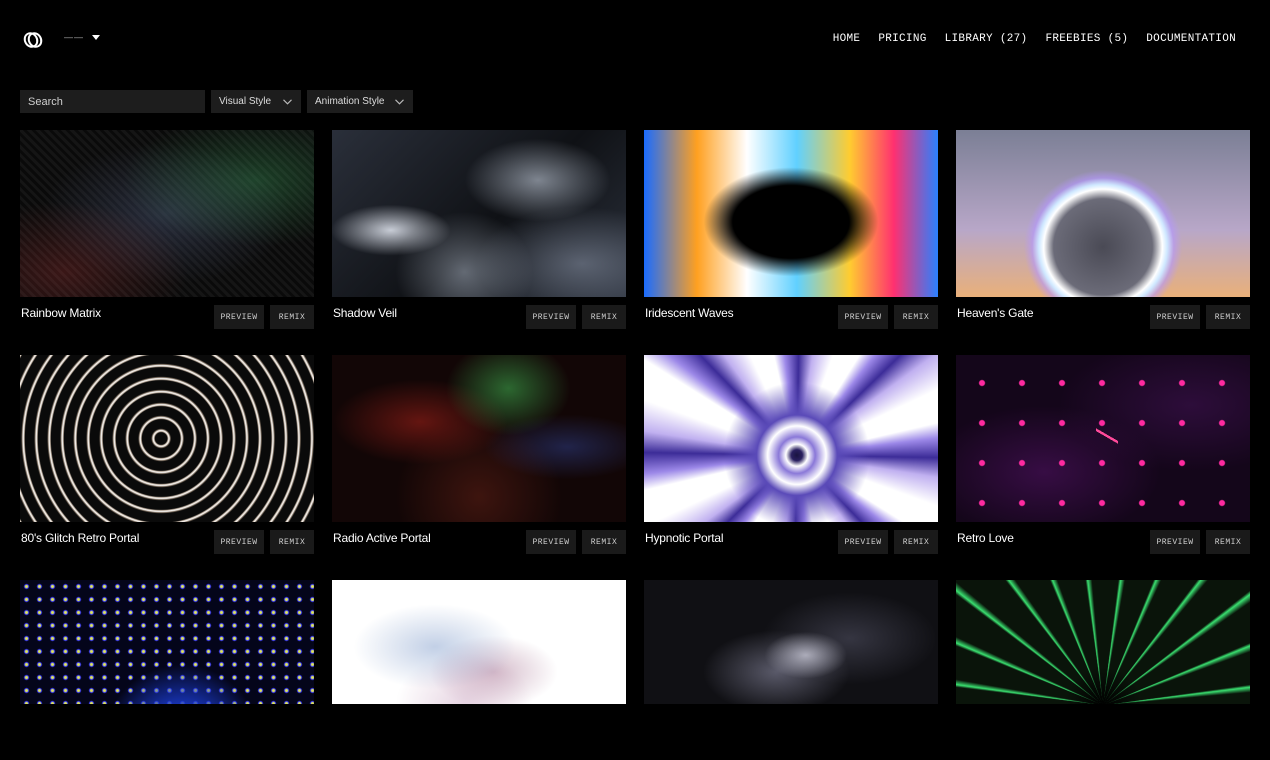  I want to click on shader-title: Hypnotic Portal, so click(684, 538).